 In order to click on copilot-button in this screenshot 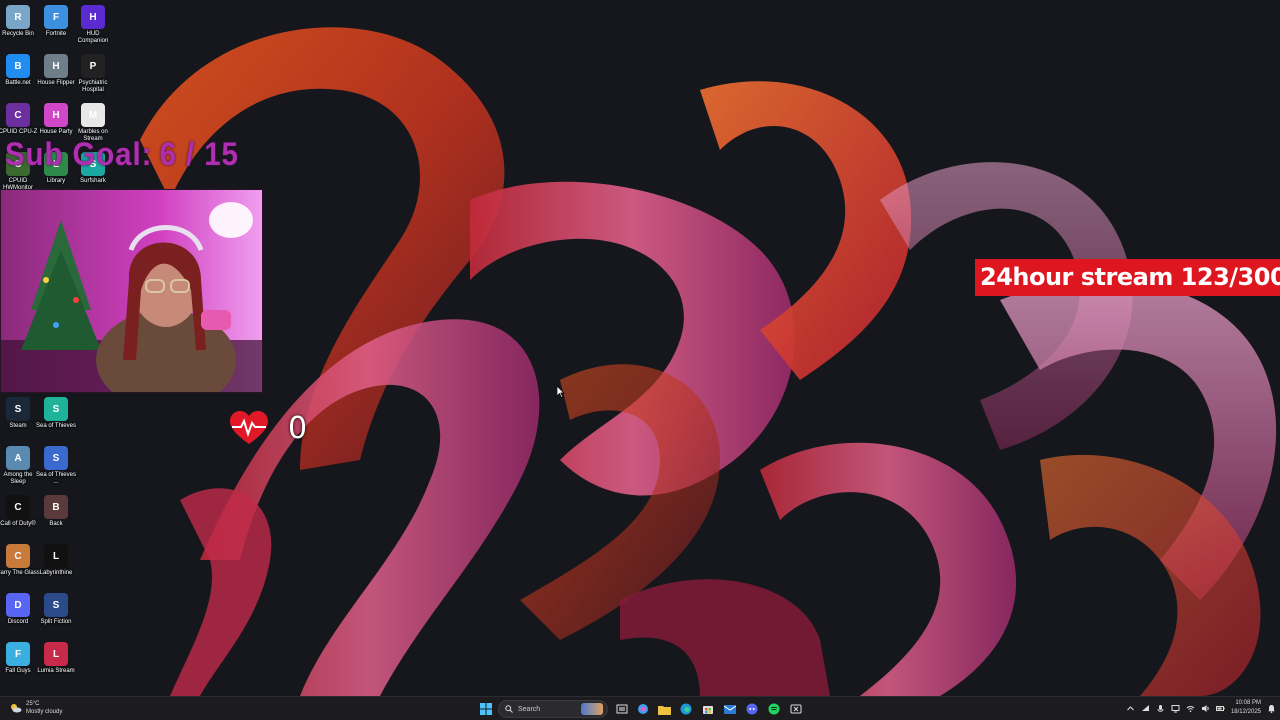, I will do `click(643, 709)`.